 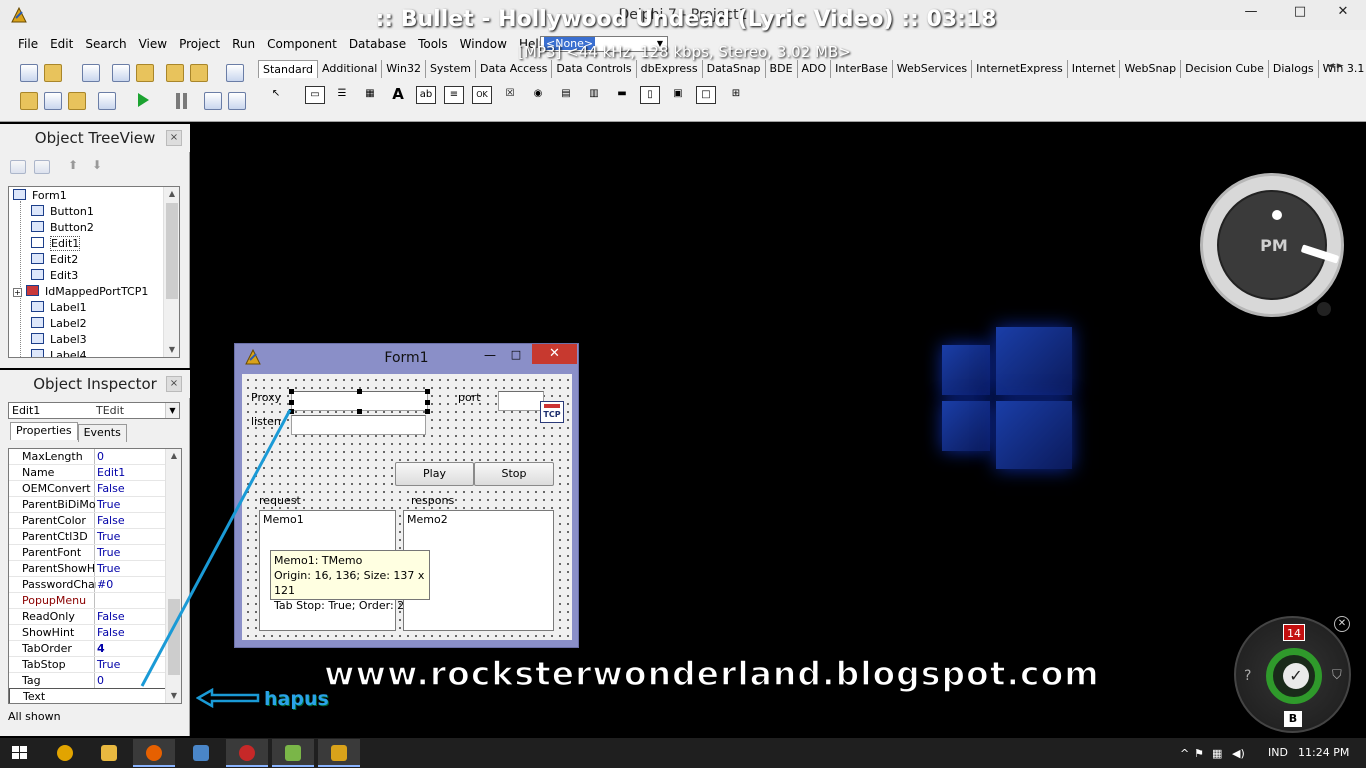 What do you see at coordinates (62, 212) in the screenshot?
I see `tree-node-button1: Button1` at bounding box center [62, 212].